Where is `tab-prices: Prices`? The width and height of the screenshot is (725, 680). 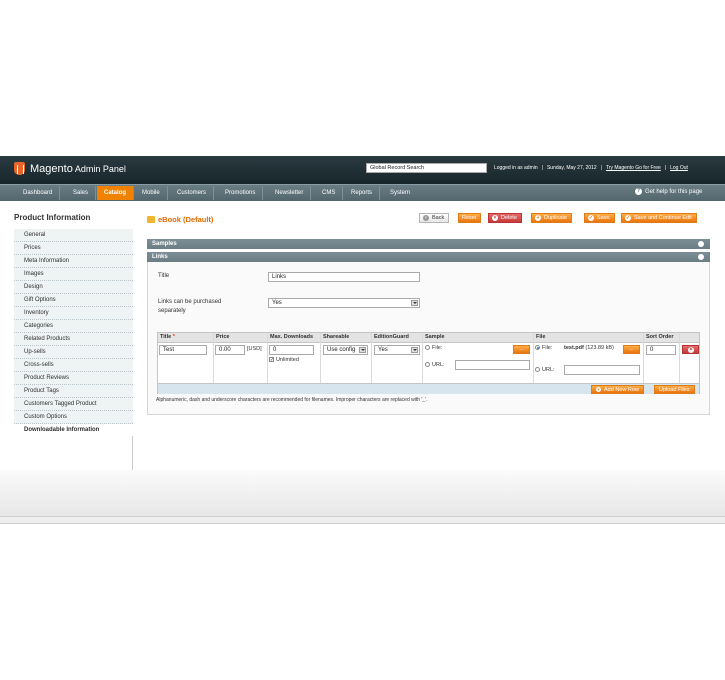 tab-prices: Prices is located at coordinates (73, 248).